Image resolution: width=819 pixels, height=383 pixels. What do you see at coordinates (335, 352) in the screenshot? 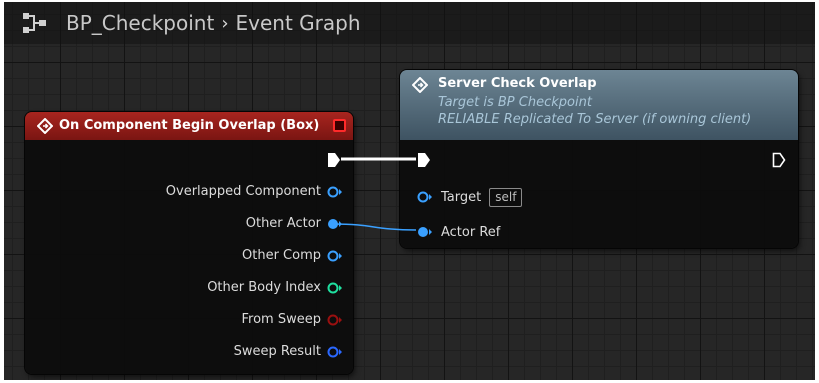
I see `struct-pin-icon` at bounding box center [335, 352].